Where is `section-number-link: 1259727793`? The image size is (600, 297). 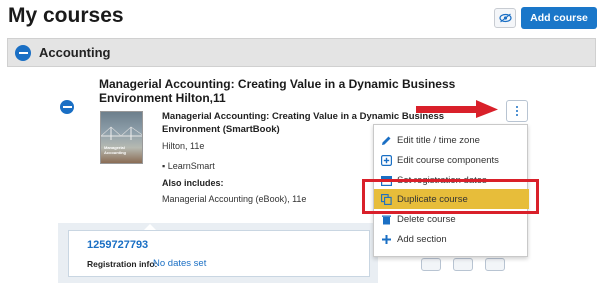
section-number-link: 1259727793 is located at coordinates (117, 245).